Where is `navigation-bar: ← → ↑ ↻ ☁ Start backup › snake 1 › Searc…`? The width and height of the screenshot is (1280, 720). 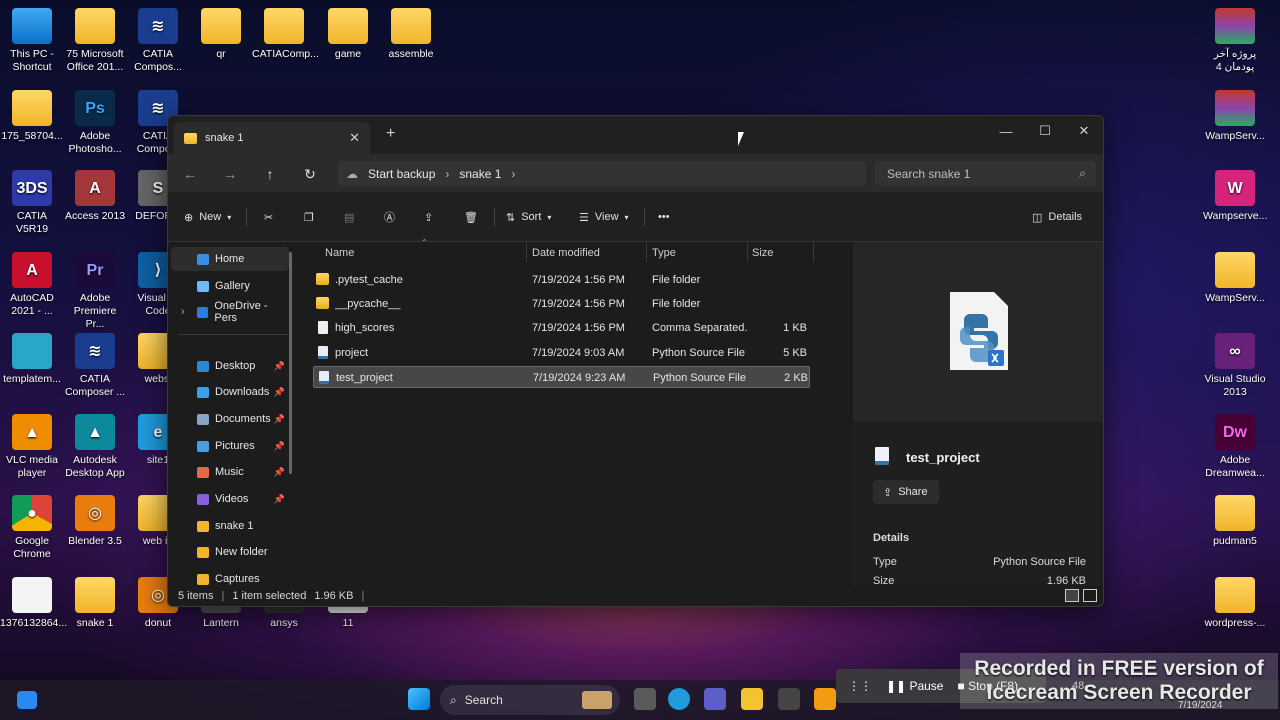 navigation-bar: ← → ↑ ↻ ☁ Start backup › snake 1 › Searc… is located at coordinates (635, 173).